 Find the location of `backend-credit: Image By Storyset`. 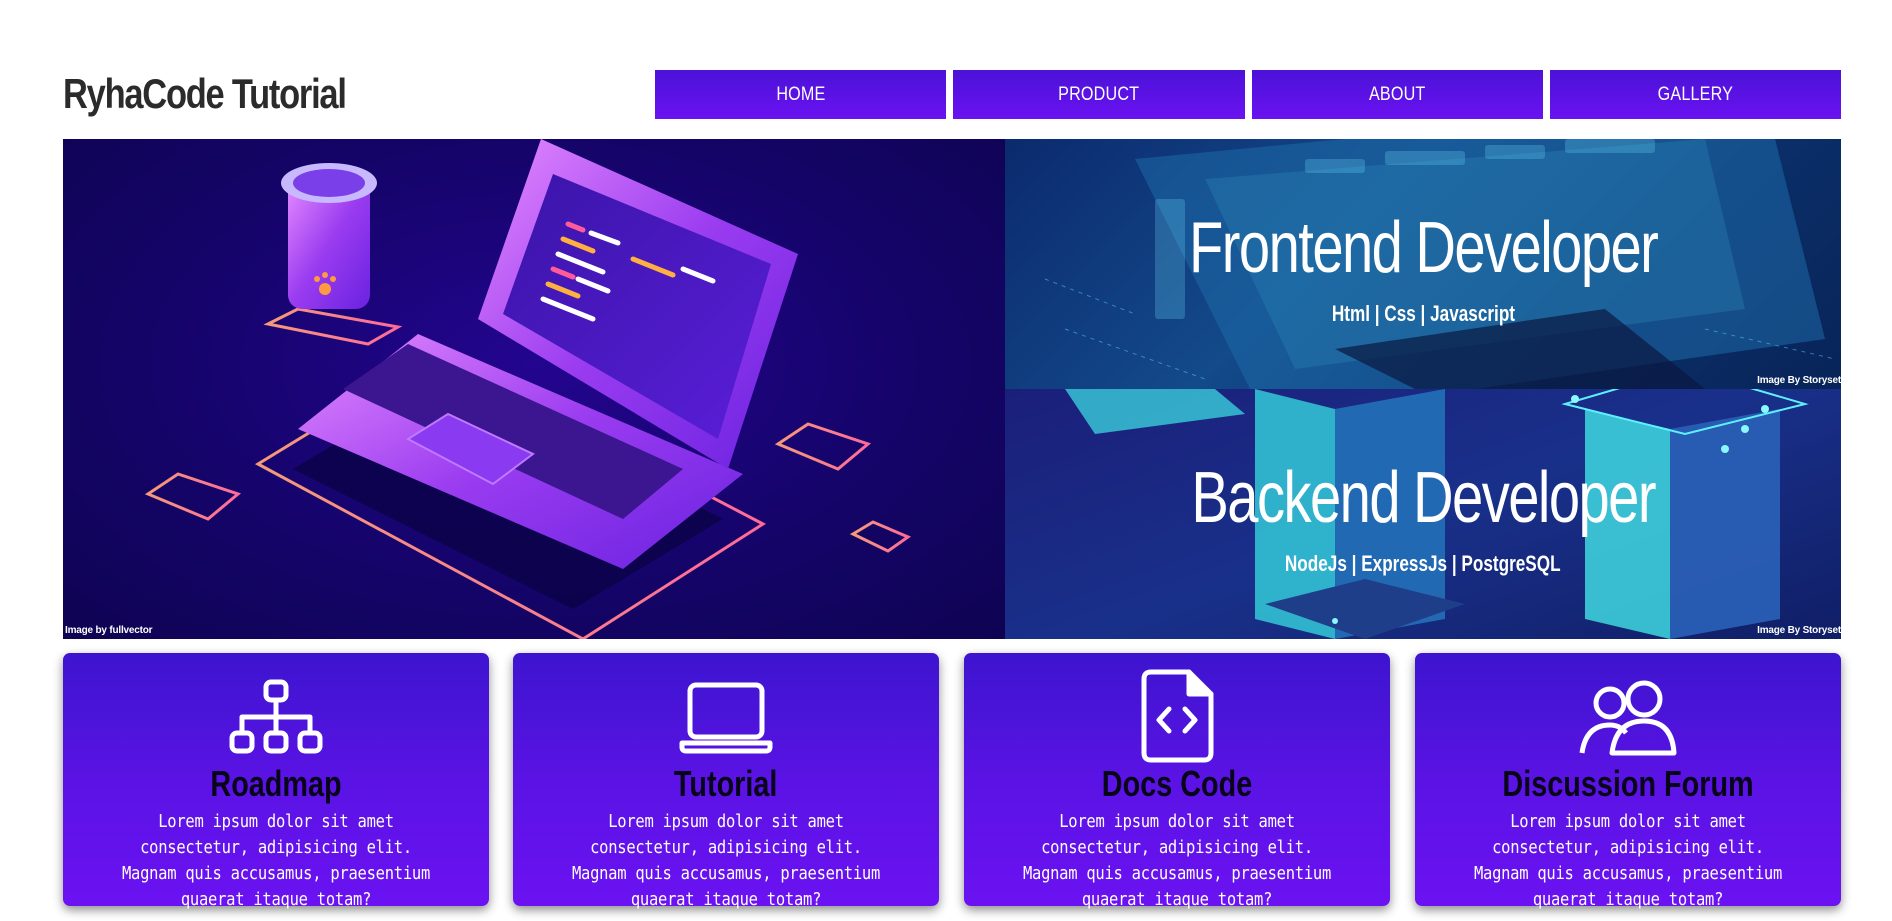

backend-credit: Image By Storyset is located at coordinates (1799, 630).